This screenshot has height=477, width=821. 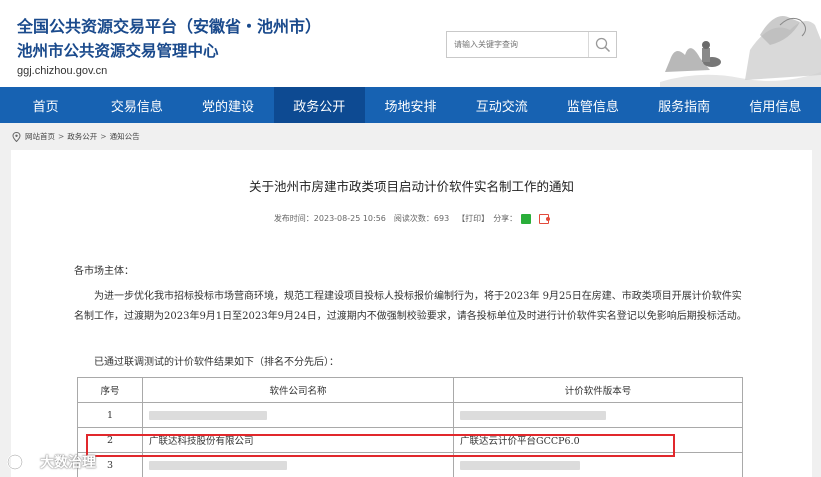 What do you see at coordinates (110, 390) in the screenshot?
I see `header-number: 序号` at bounding box center [110, 390].